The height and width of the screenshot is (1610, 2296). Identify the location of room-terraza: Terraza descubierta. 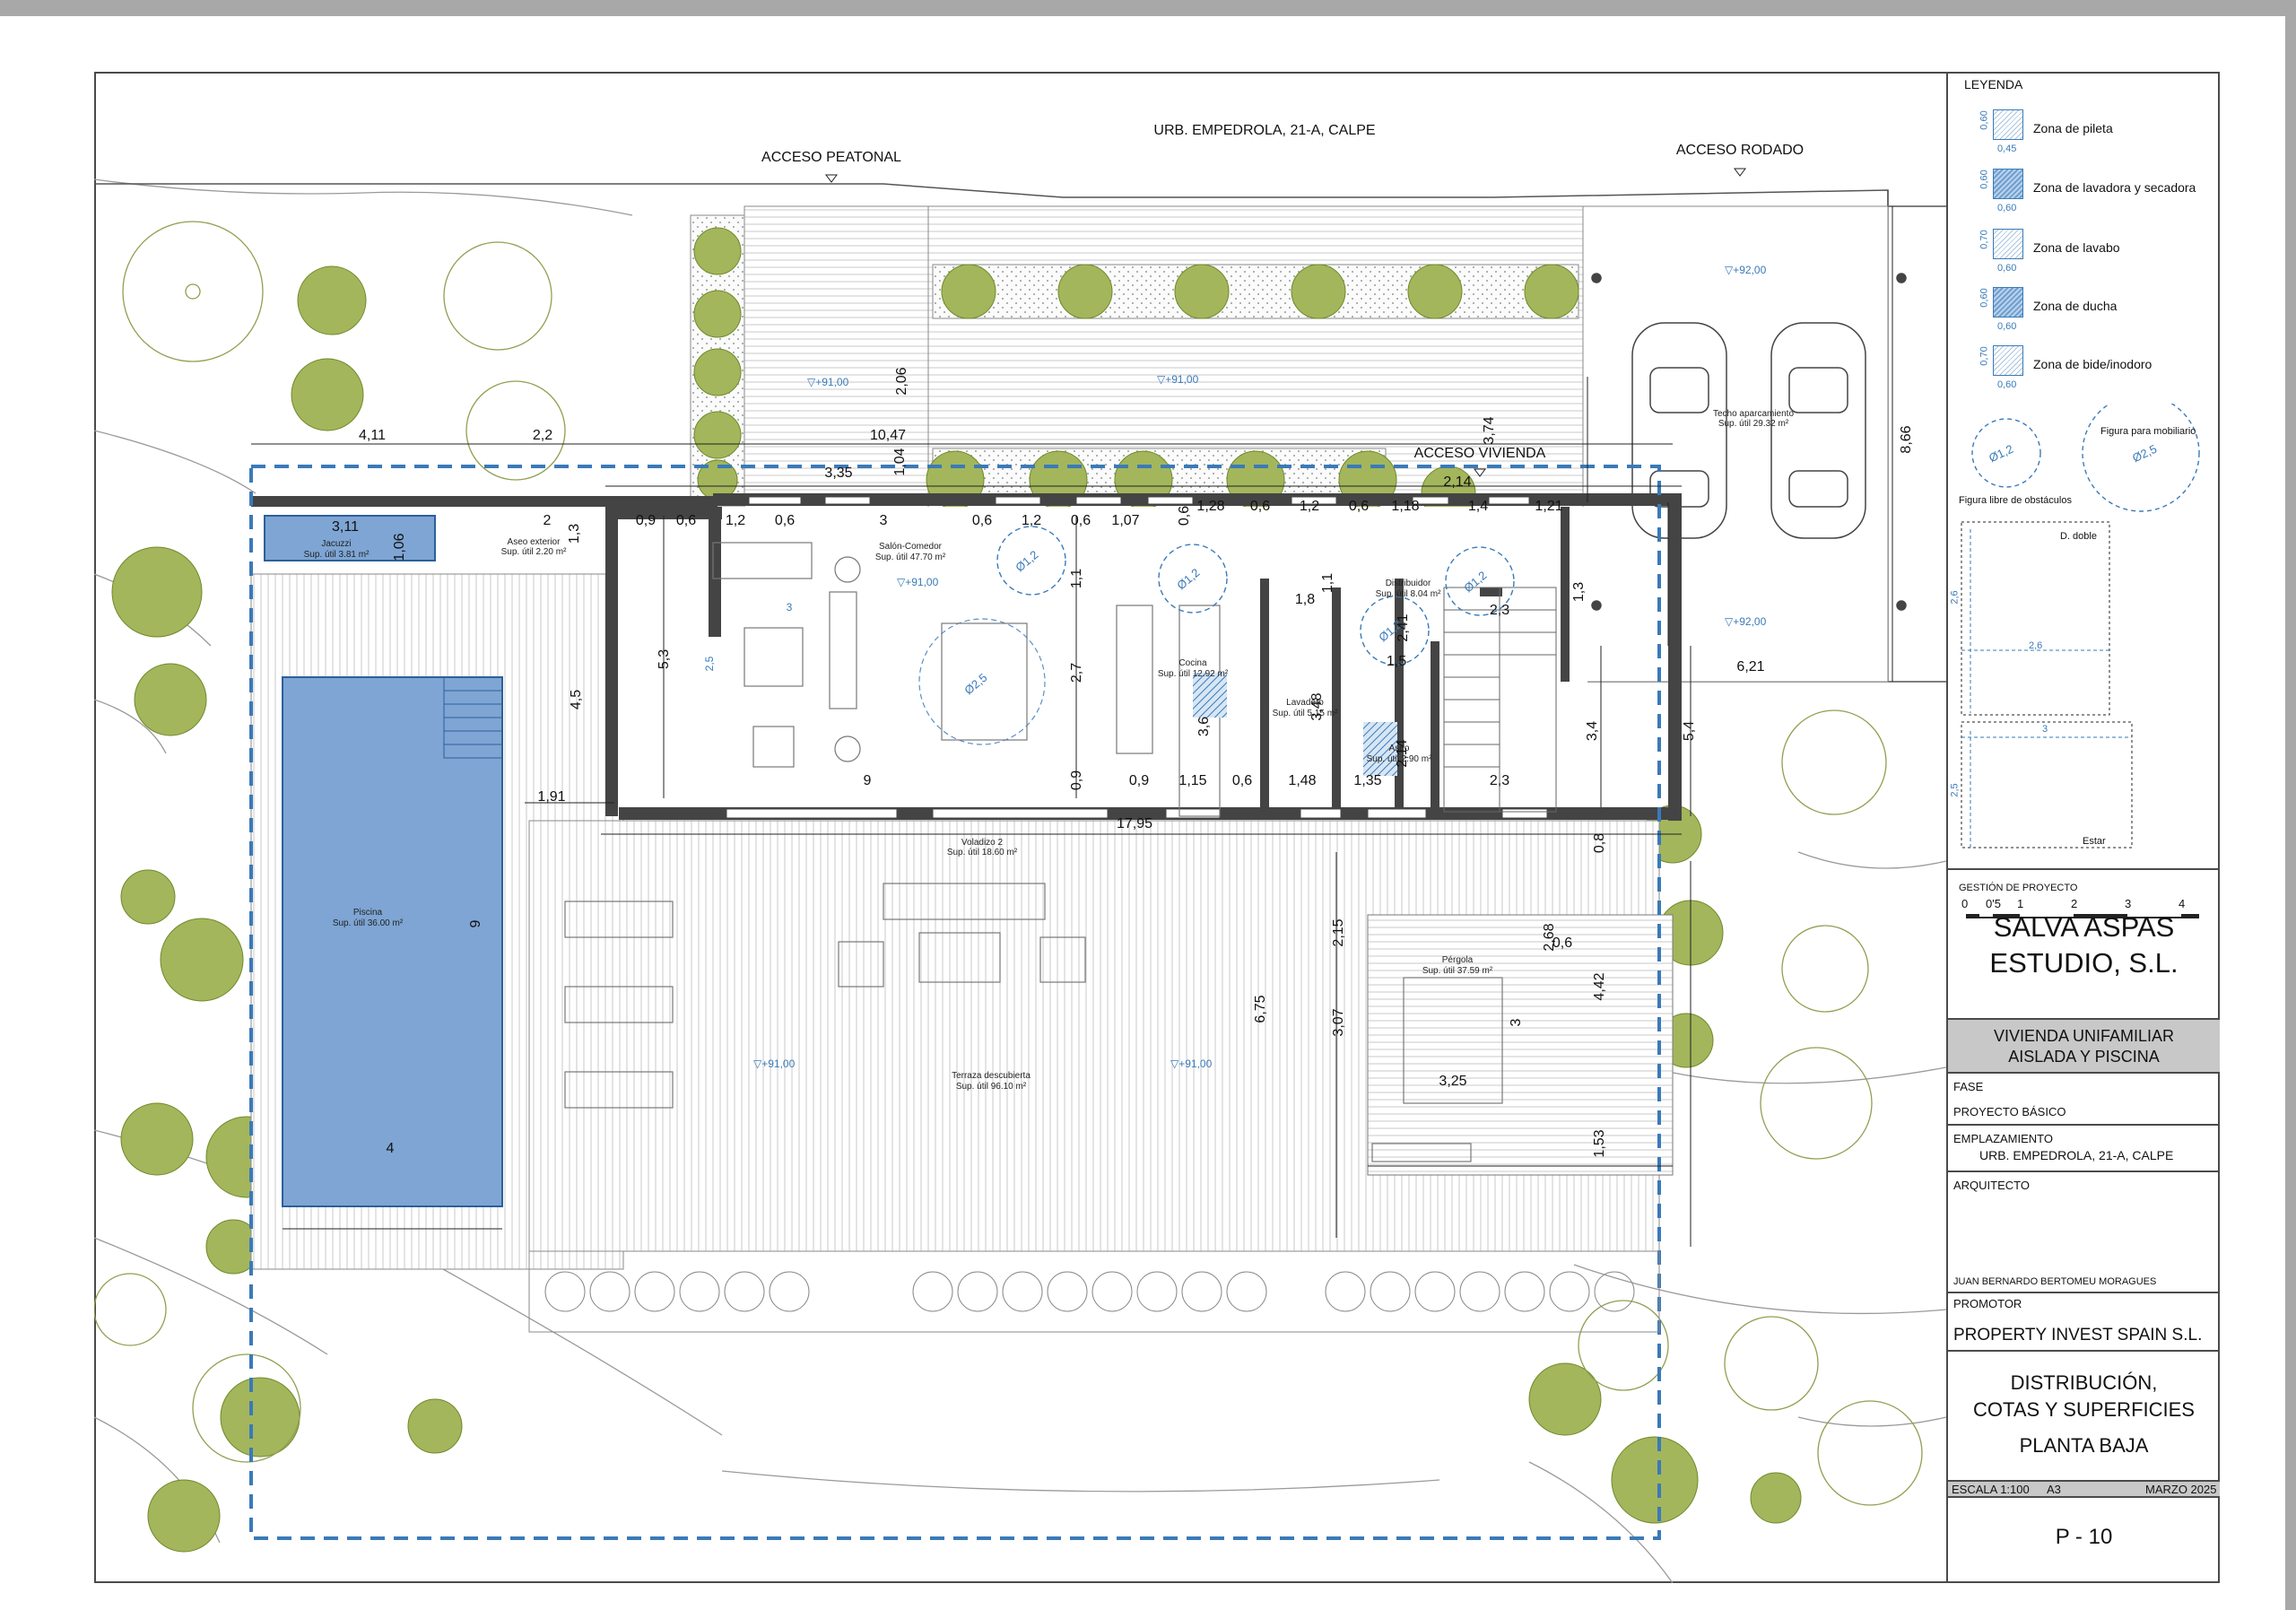
(991, 1076).